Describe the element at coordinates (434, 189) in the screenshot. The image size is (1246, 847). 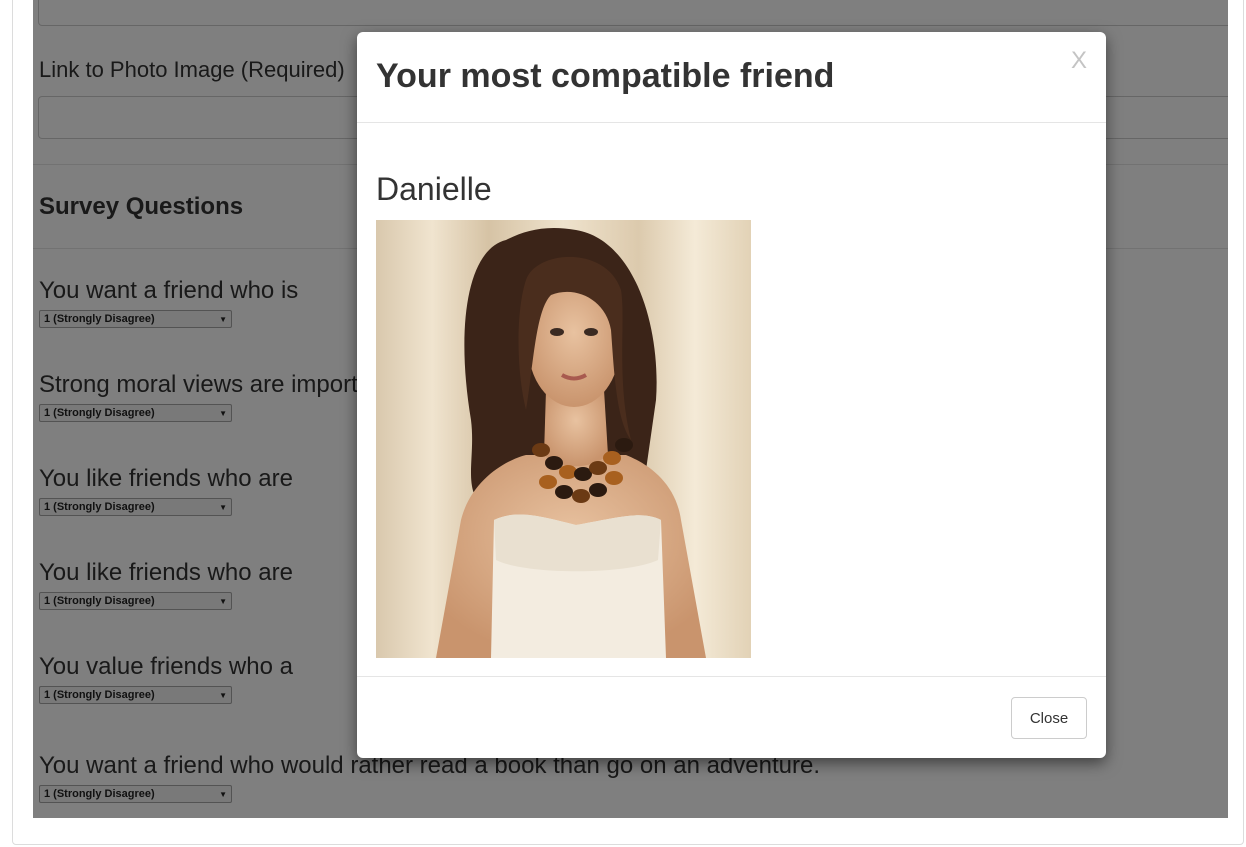
I see `friend-name: Danielle` at that location.